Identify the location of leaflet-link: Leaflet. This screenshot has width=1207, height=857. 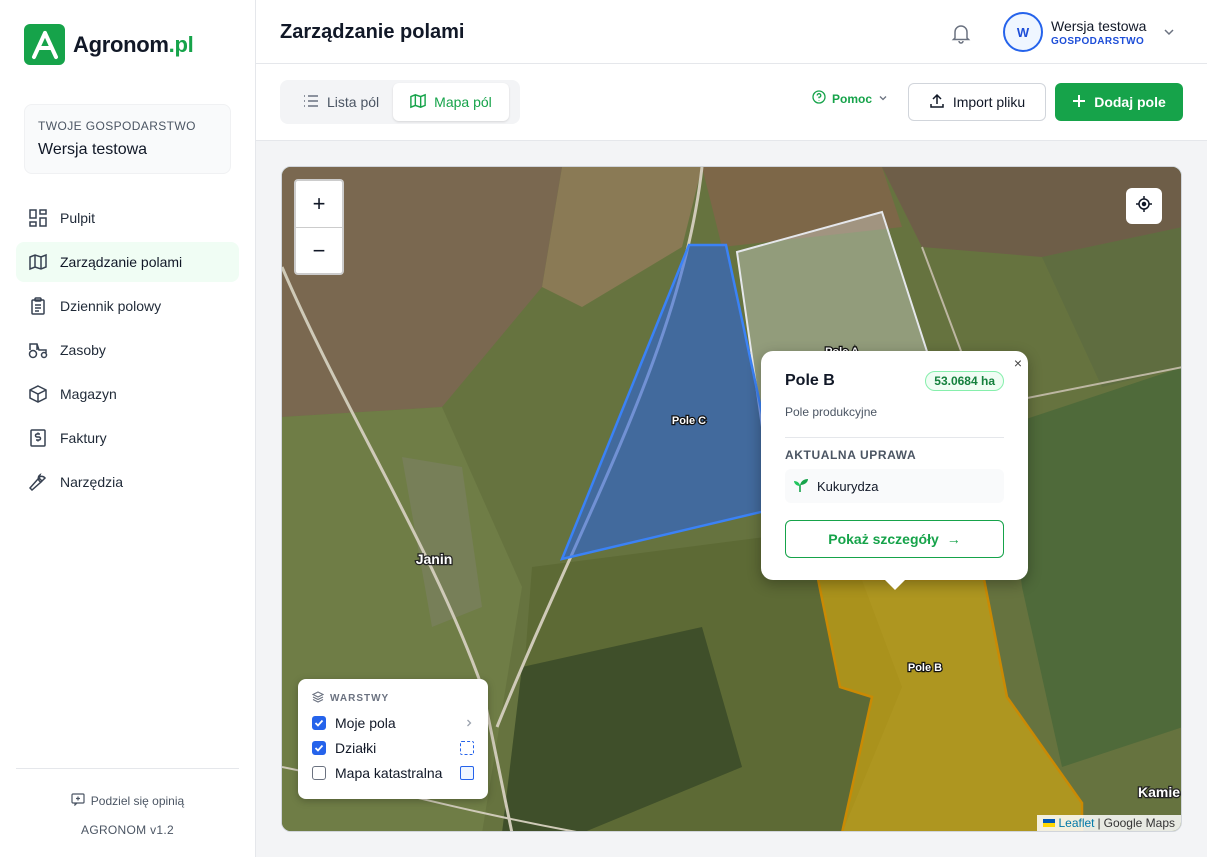
(1076, 823).